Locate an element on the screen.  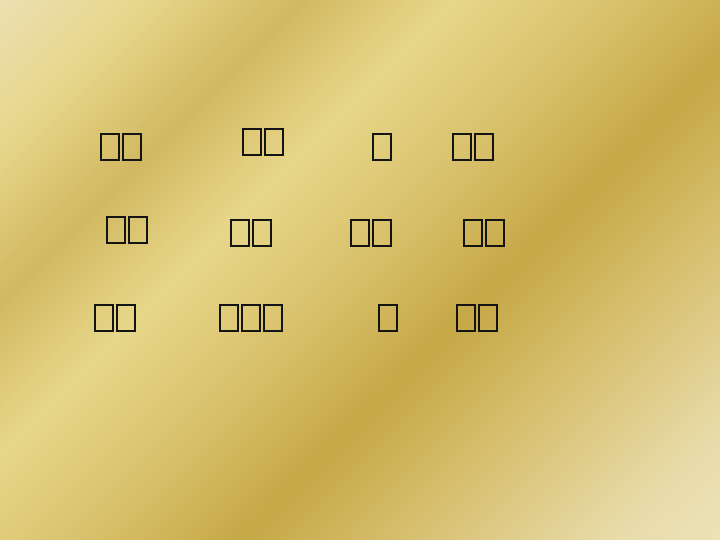
word-r2-w3 is located at coordinates (371, 233).